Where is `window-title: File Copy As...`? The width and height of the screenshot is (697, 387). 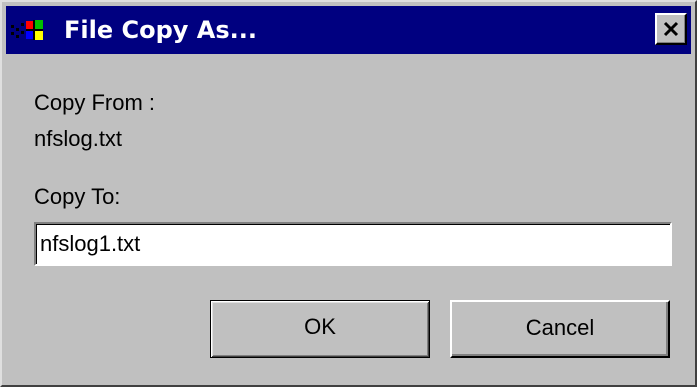 window-title: File Copy As... is located at coordinates (160, 30).